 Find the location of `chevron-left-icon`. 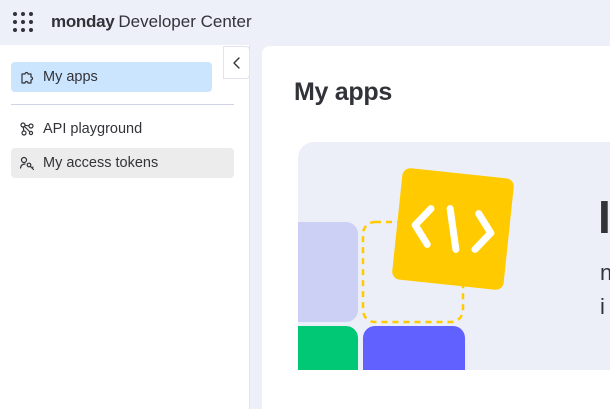

chevron-left-icon is located at coordinates (236, 62).